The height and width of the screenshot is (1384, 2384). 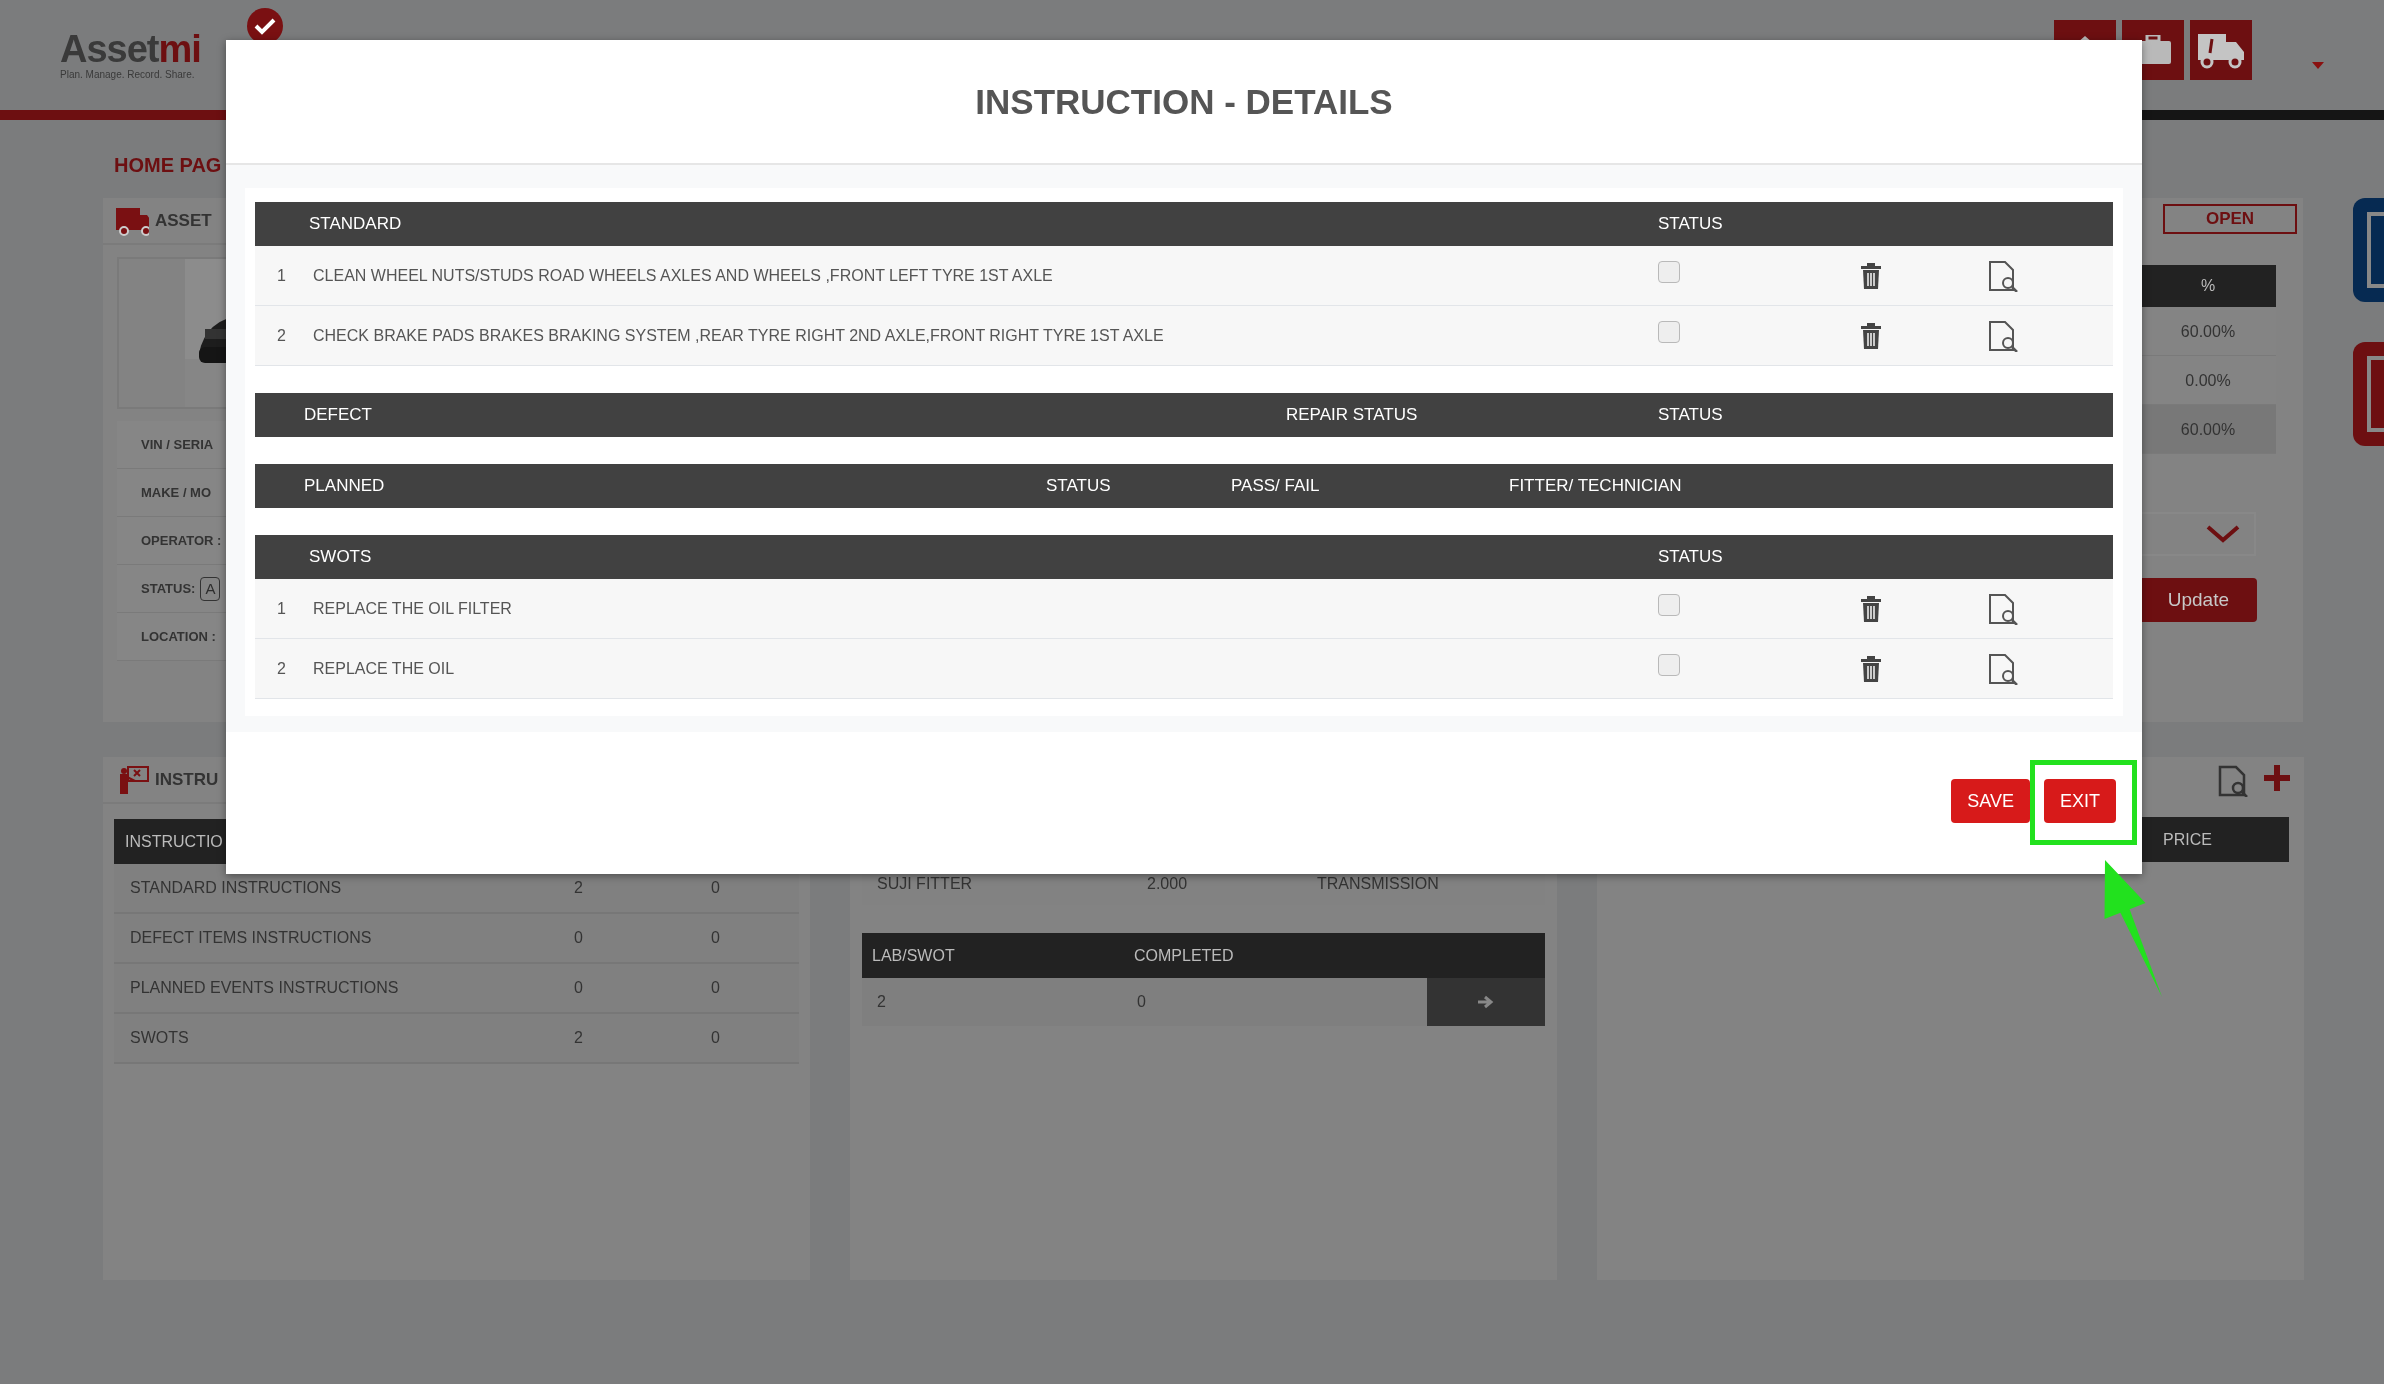 I want to click on table-cell-text: STANDARD INSTRUCTIONS, so click(x=236, y=888).